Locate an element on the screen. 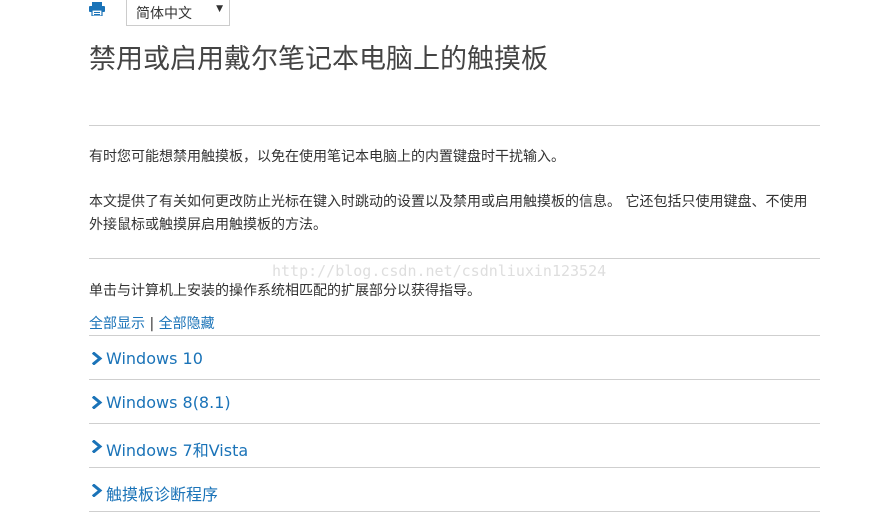  page-title: 禁用或启用戴尔笔记本电脑上的触摸板 is located at coordinates (318, 59).